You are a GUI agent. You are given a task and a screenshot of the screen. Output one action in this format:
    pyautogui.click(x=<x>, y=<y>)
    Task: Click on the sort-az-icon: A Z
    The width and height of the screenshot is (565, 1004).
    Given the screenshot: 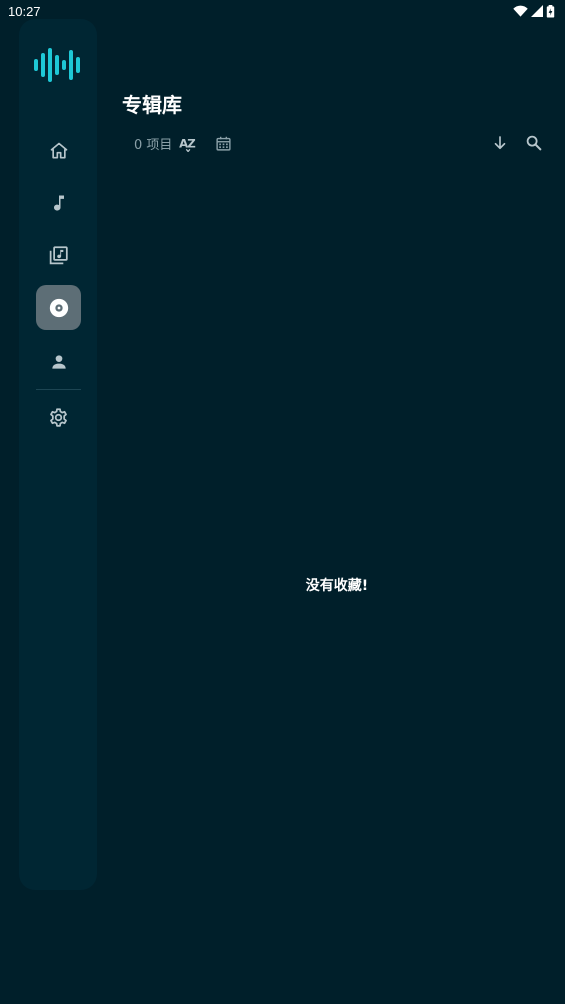 What is the action you would take?
    pyautogui.click(x=187, y=144)
    